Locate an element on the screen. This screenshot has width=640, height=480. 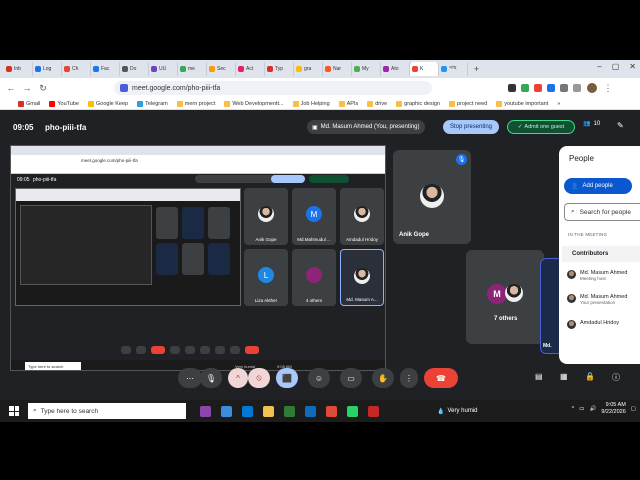
puzzle-icon is located at coordinates (564, 88).